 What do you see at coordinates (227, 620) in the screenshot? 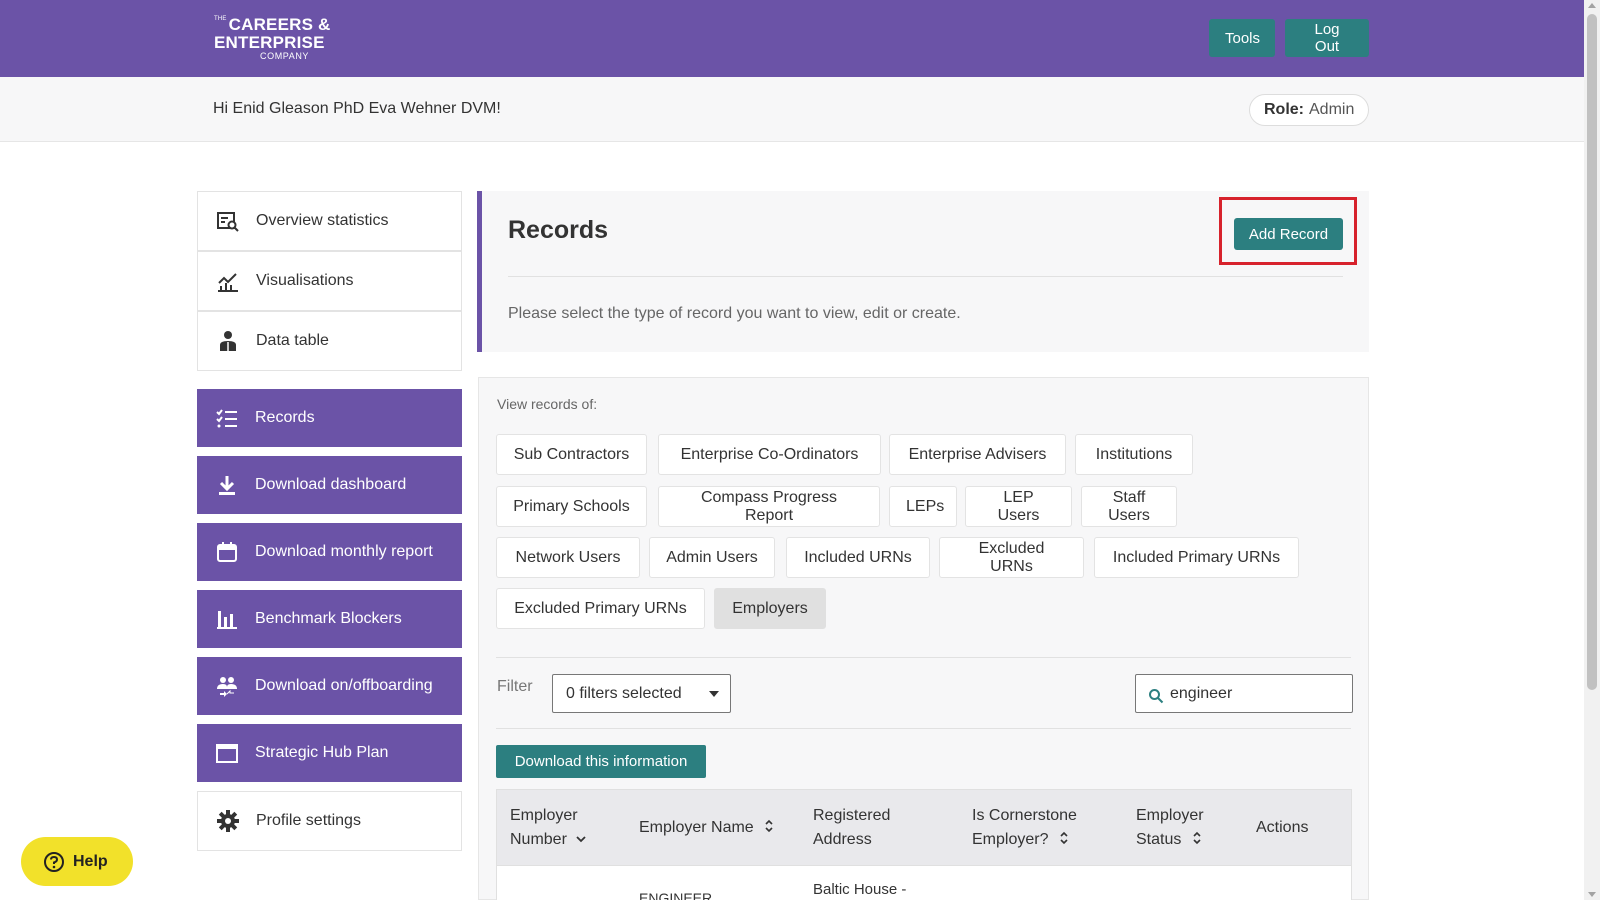
I see `bar-chart-icon` at bounding box center [227, 620].